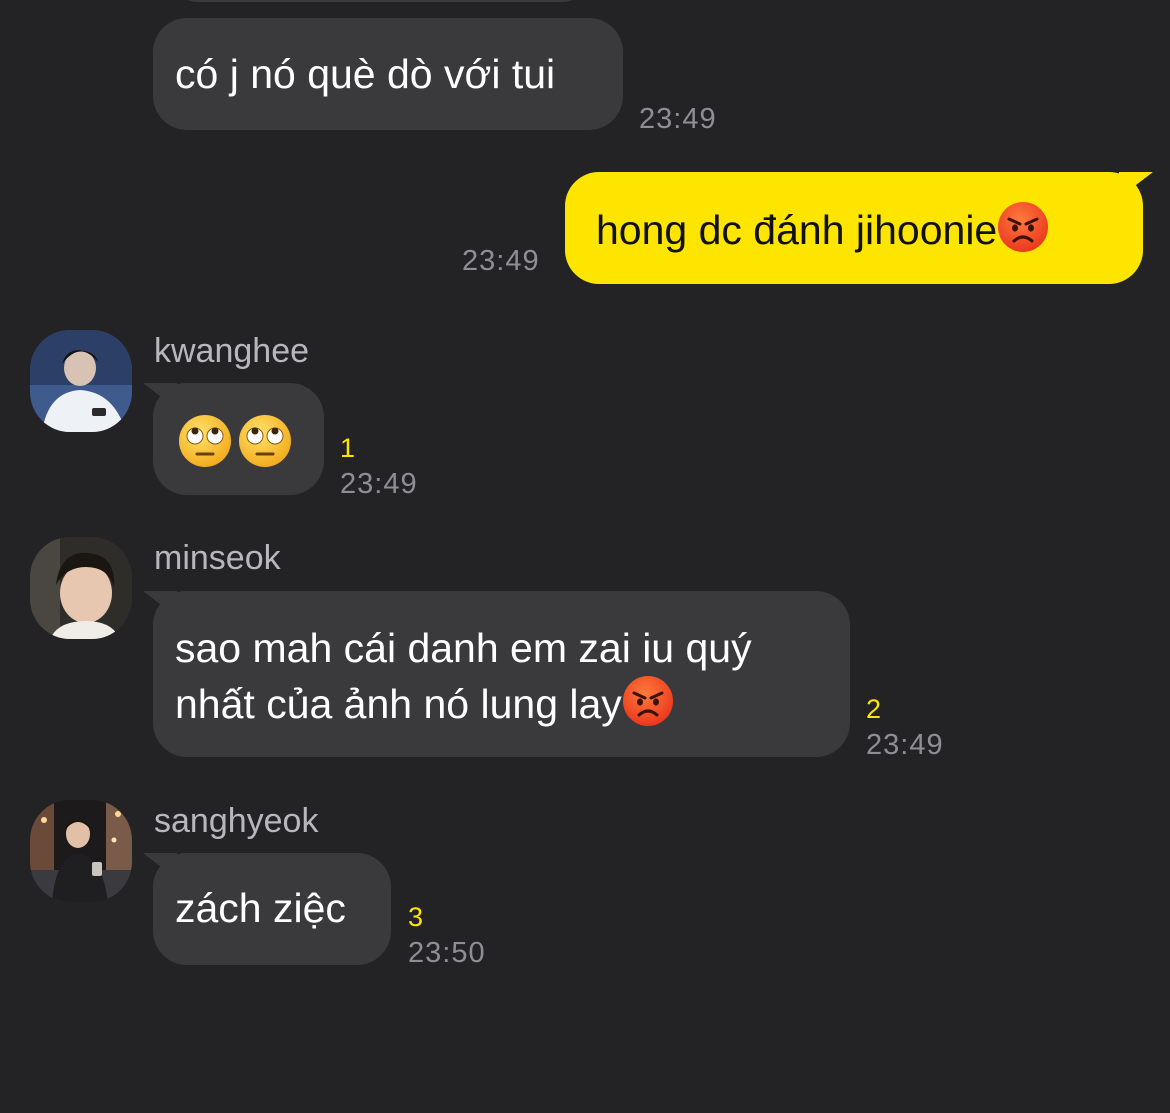 The image size is (1170, 1113). Describe the element at coordinates (238, 439) in the screenshot. I see `message-bubble` at that location.